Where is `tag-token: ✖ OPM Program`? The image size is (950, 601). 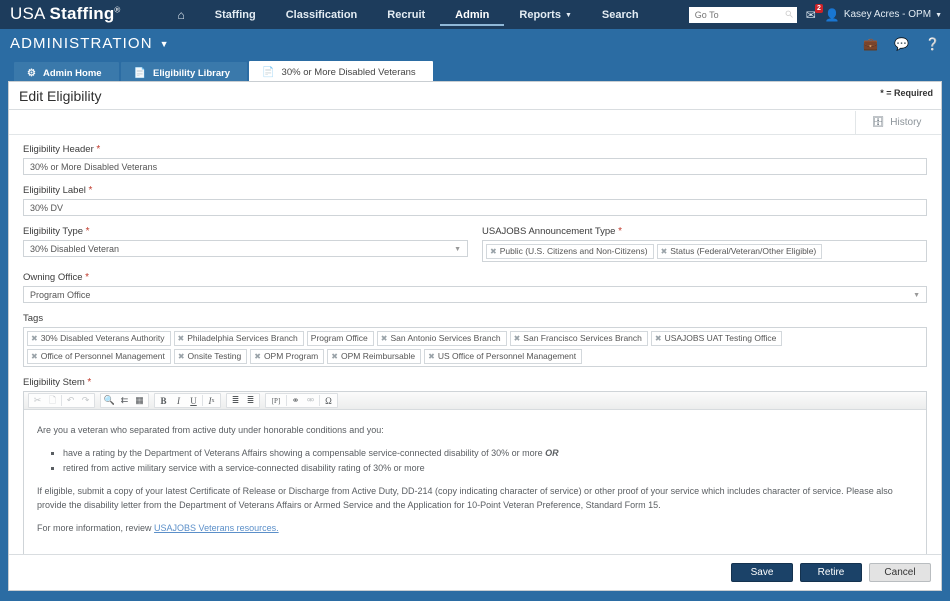 tag-token: ✖ OPM Program is located at coordinates (287, 356).